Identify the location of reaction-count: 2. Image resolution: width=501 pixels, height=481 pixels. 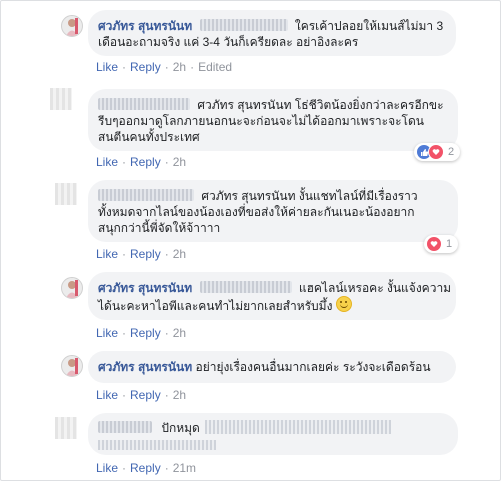
(451, 152).